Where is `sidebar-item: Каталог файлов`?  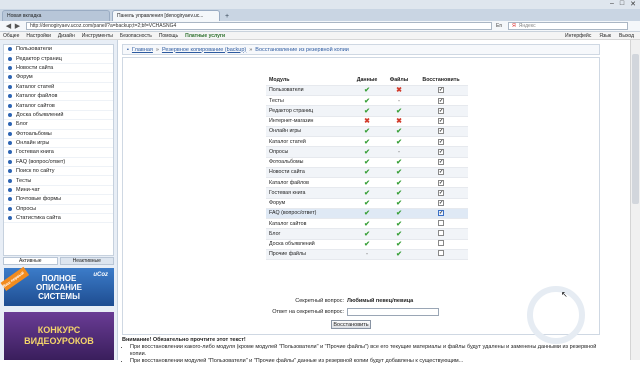 sidebar-item: Каталог файлов is located at coordinates (58, 97).